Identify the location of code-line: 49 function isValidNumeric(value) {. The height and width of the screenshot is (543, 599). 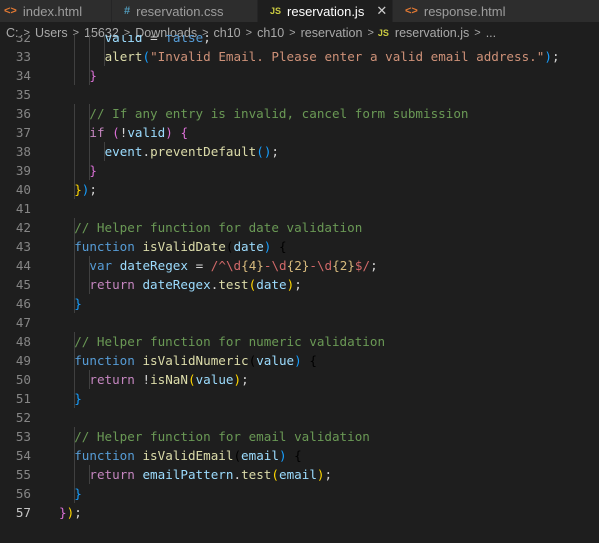
(299, 360).